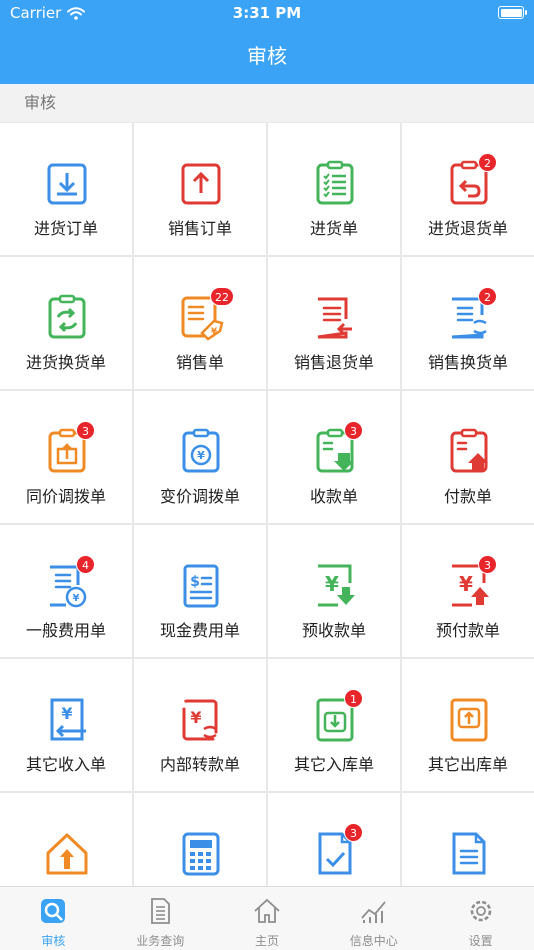 The height and width of the screenshot is (950, 534). I want to click on tab-gear: 设置, so click(480, 918).